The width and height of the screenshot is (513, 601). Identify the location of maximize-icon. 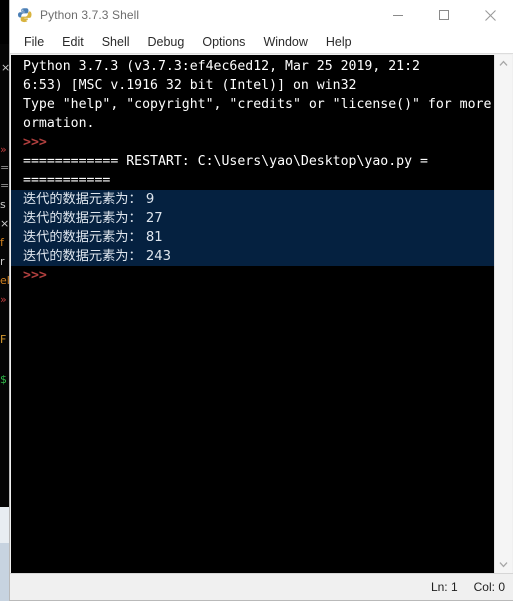
(444, 15).